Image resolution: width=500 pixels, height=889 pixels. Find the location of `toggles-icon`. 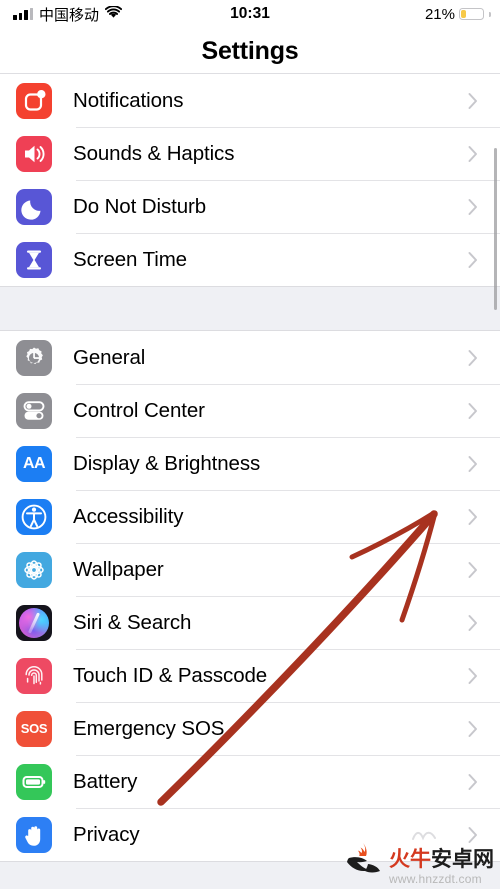

toggles-icon is located at coordinates (34, 410).